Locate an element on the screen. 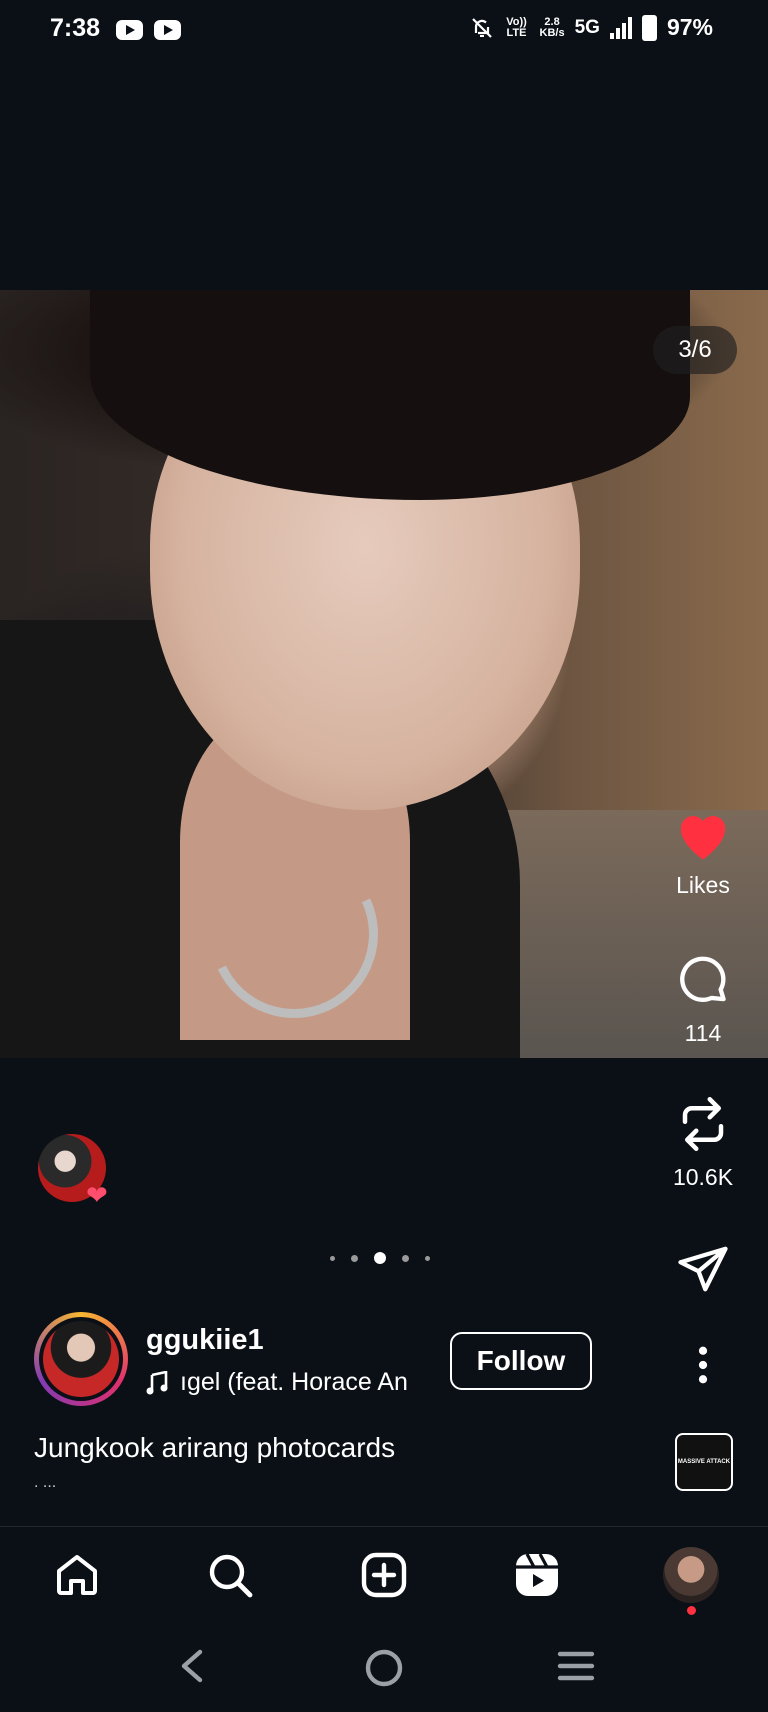 The image size is (768, 1712). notification-dot is located at coordinates (691, 1610).